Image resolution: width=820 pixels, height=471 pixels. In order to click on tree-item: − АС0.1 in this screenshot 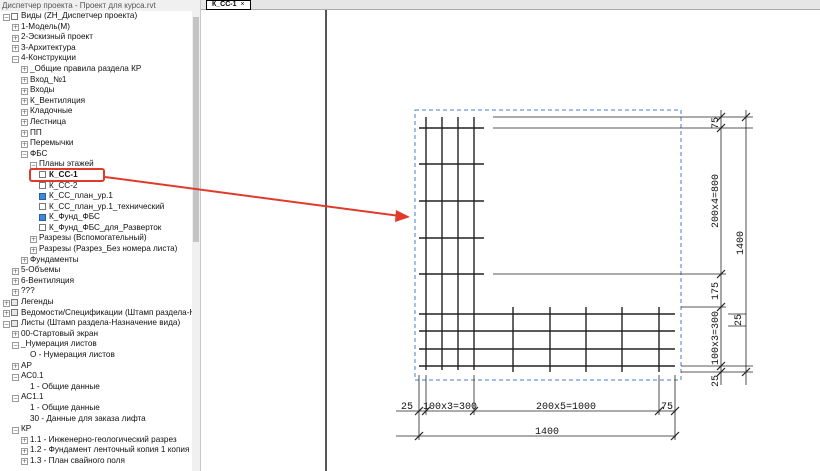, I will do `click(96, 376)`.